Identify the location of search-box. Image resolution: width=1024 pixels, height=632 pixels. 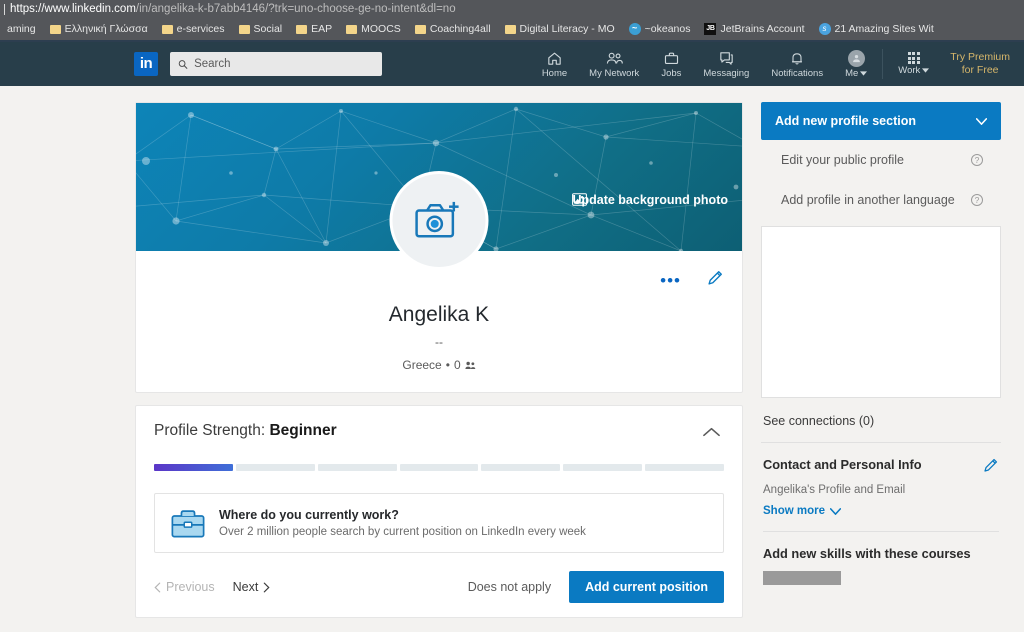
(276, 64).